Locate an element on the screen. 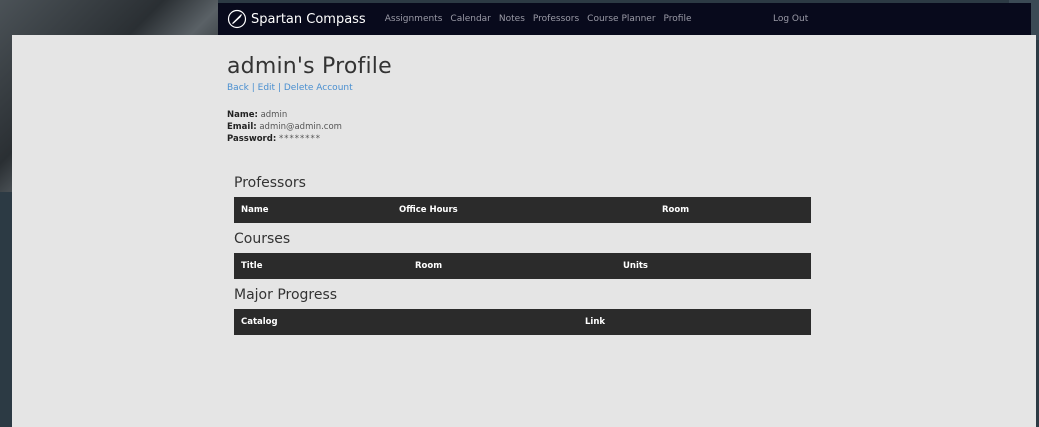 This screenshot has height=427, width=1039. brand-name: Spartan Compass is located at coordinates (308, 19).